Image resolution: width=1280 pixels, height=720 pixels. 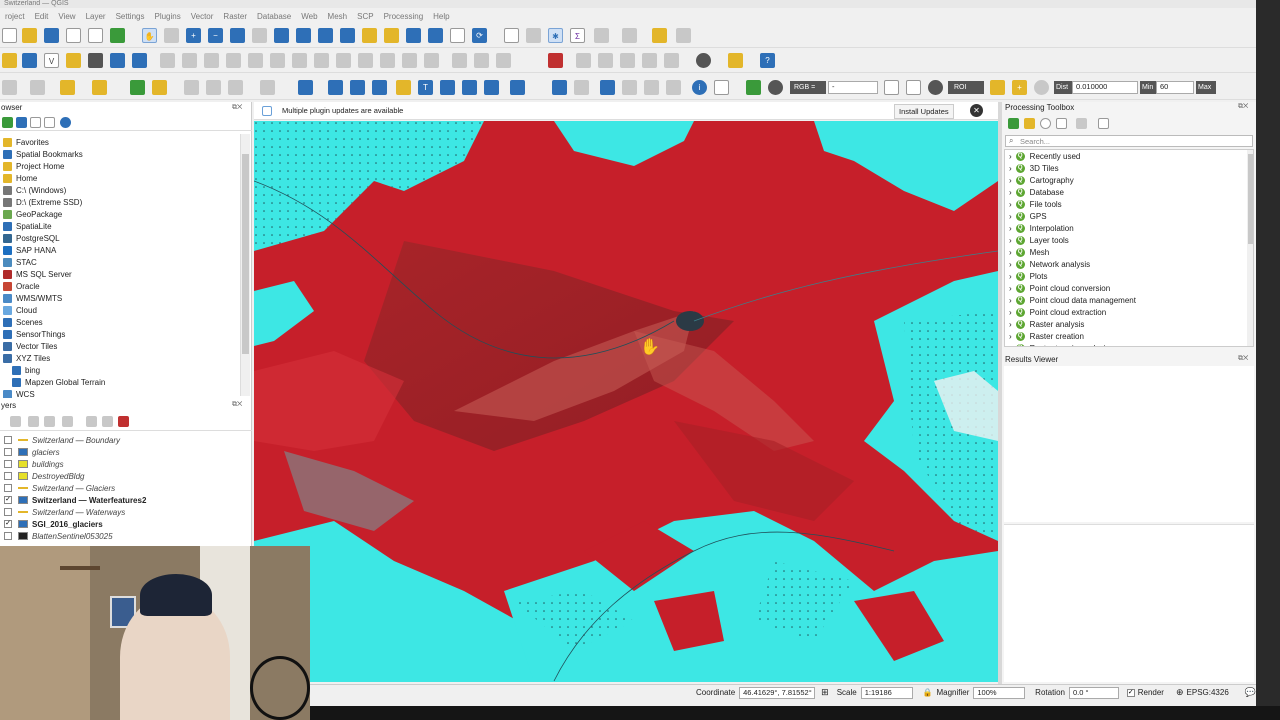 I want to click on new-bookmark-icon, so click(x=413, y=35).